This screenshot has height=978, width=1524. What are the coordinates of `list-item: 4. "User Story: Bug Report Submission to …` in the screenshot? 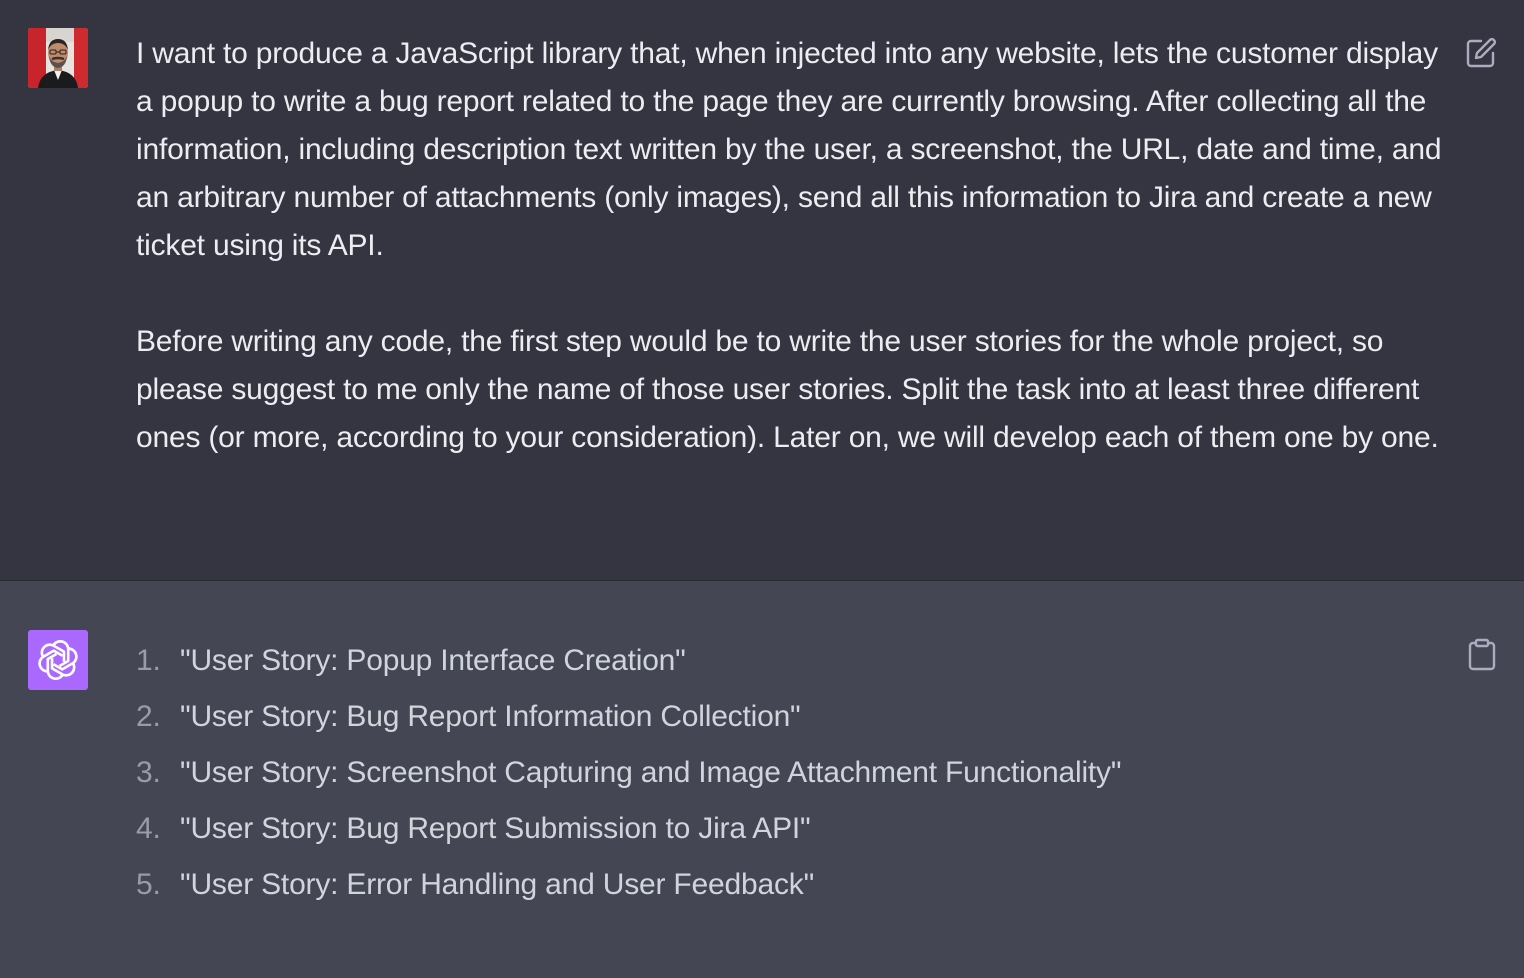 It's located at (628, 829).